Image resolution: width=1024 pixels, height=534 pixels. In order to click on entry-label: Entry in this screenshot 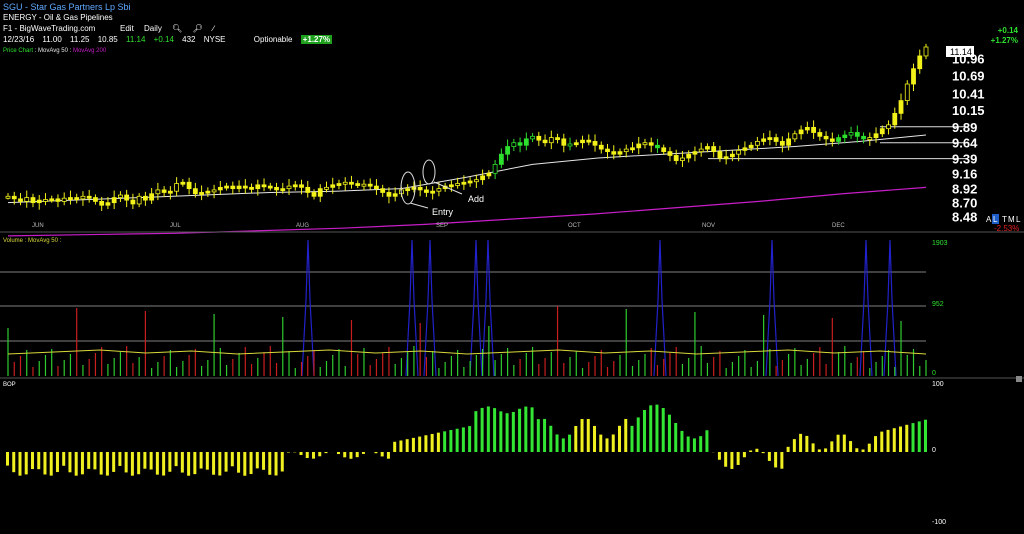, I will do `click(443, 212)`.